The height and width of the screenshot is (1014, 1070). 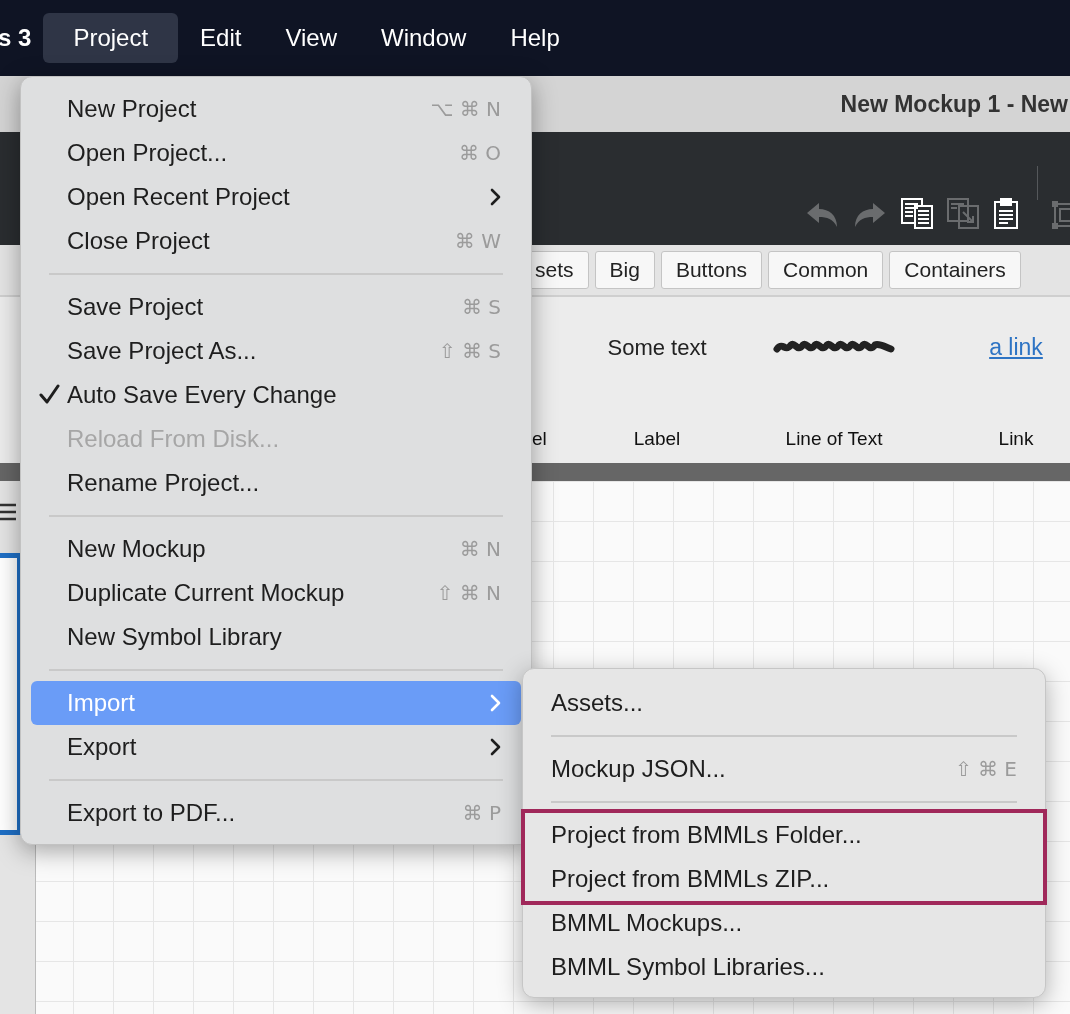 I want to click on shortcut-label: ⌥ ⌘ N, so click(x=465, y=109).